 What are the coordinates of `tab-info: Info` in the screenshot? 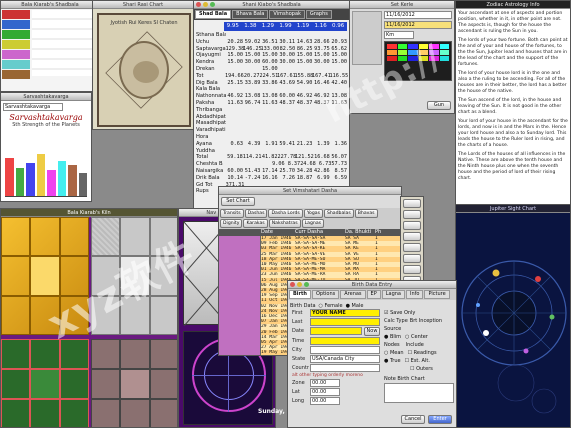 It's located at (414, 294).